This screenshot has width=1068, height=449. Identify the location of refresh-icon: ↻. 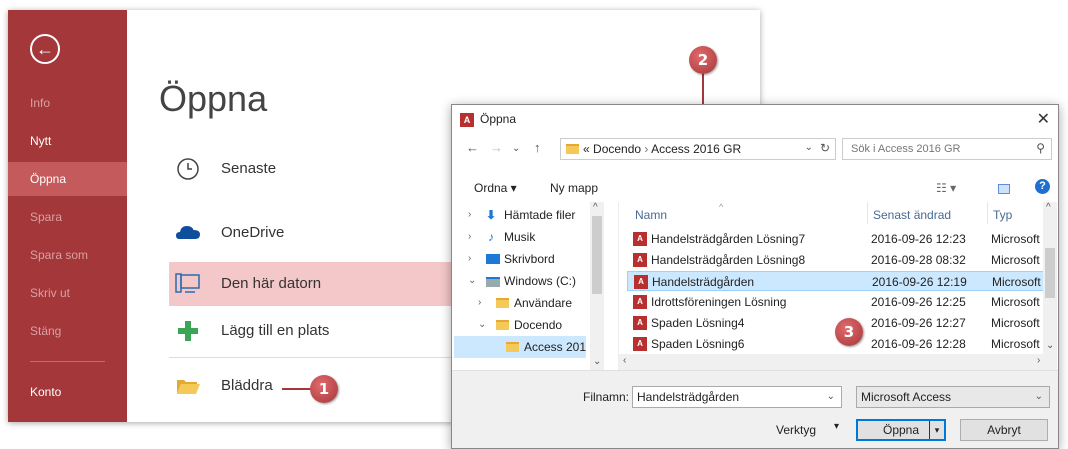
(825, 148).